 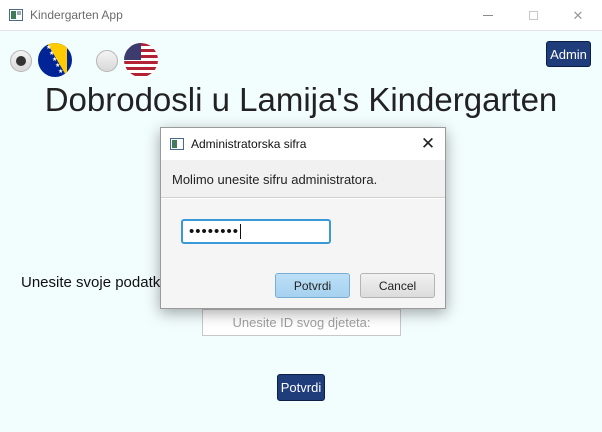 I want to click on dialog-titlebar: Administratorska sifra ✕, so click(x=303, y=144).